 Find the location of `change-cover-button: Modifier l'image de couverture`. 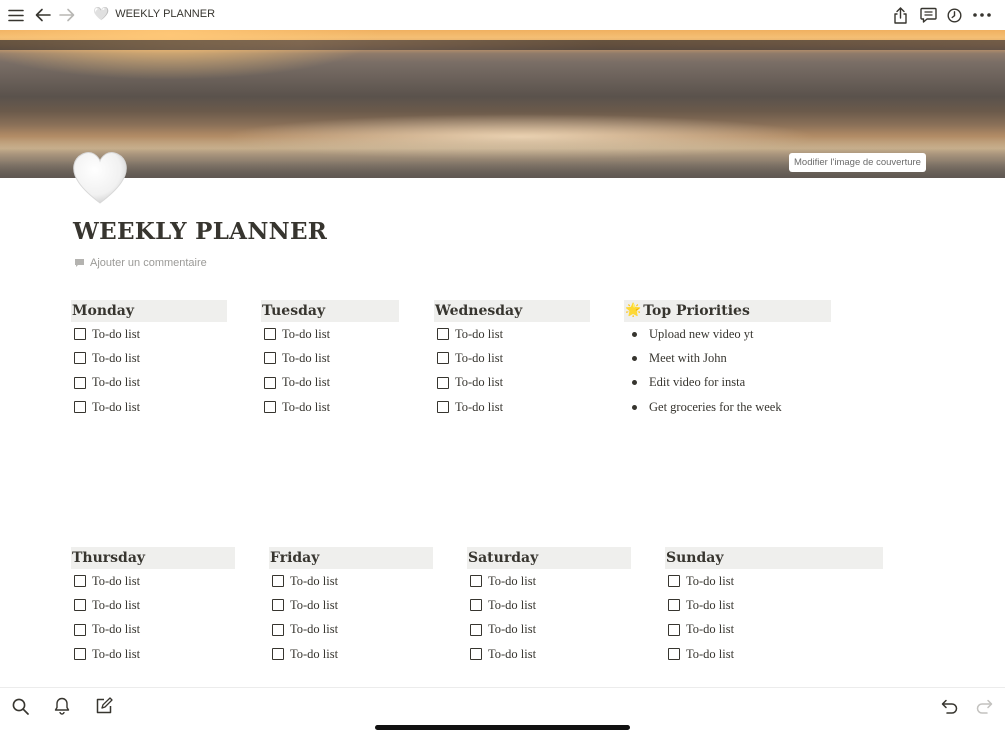

change-cover-button: Modifier l'image de couverture is located at coordinates (857, 162).